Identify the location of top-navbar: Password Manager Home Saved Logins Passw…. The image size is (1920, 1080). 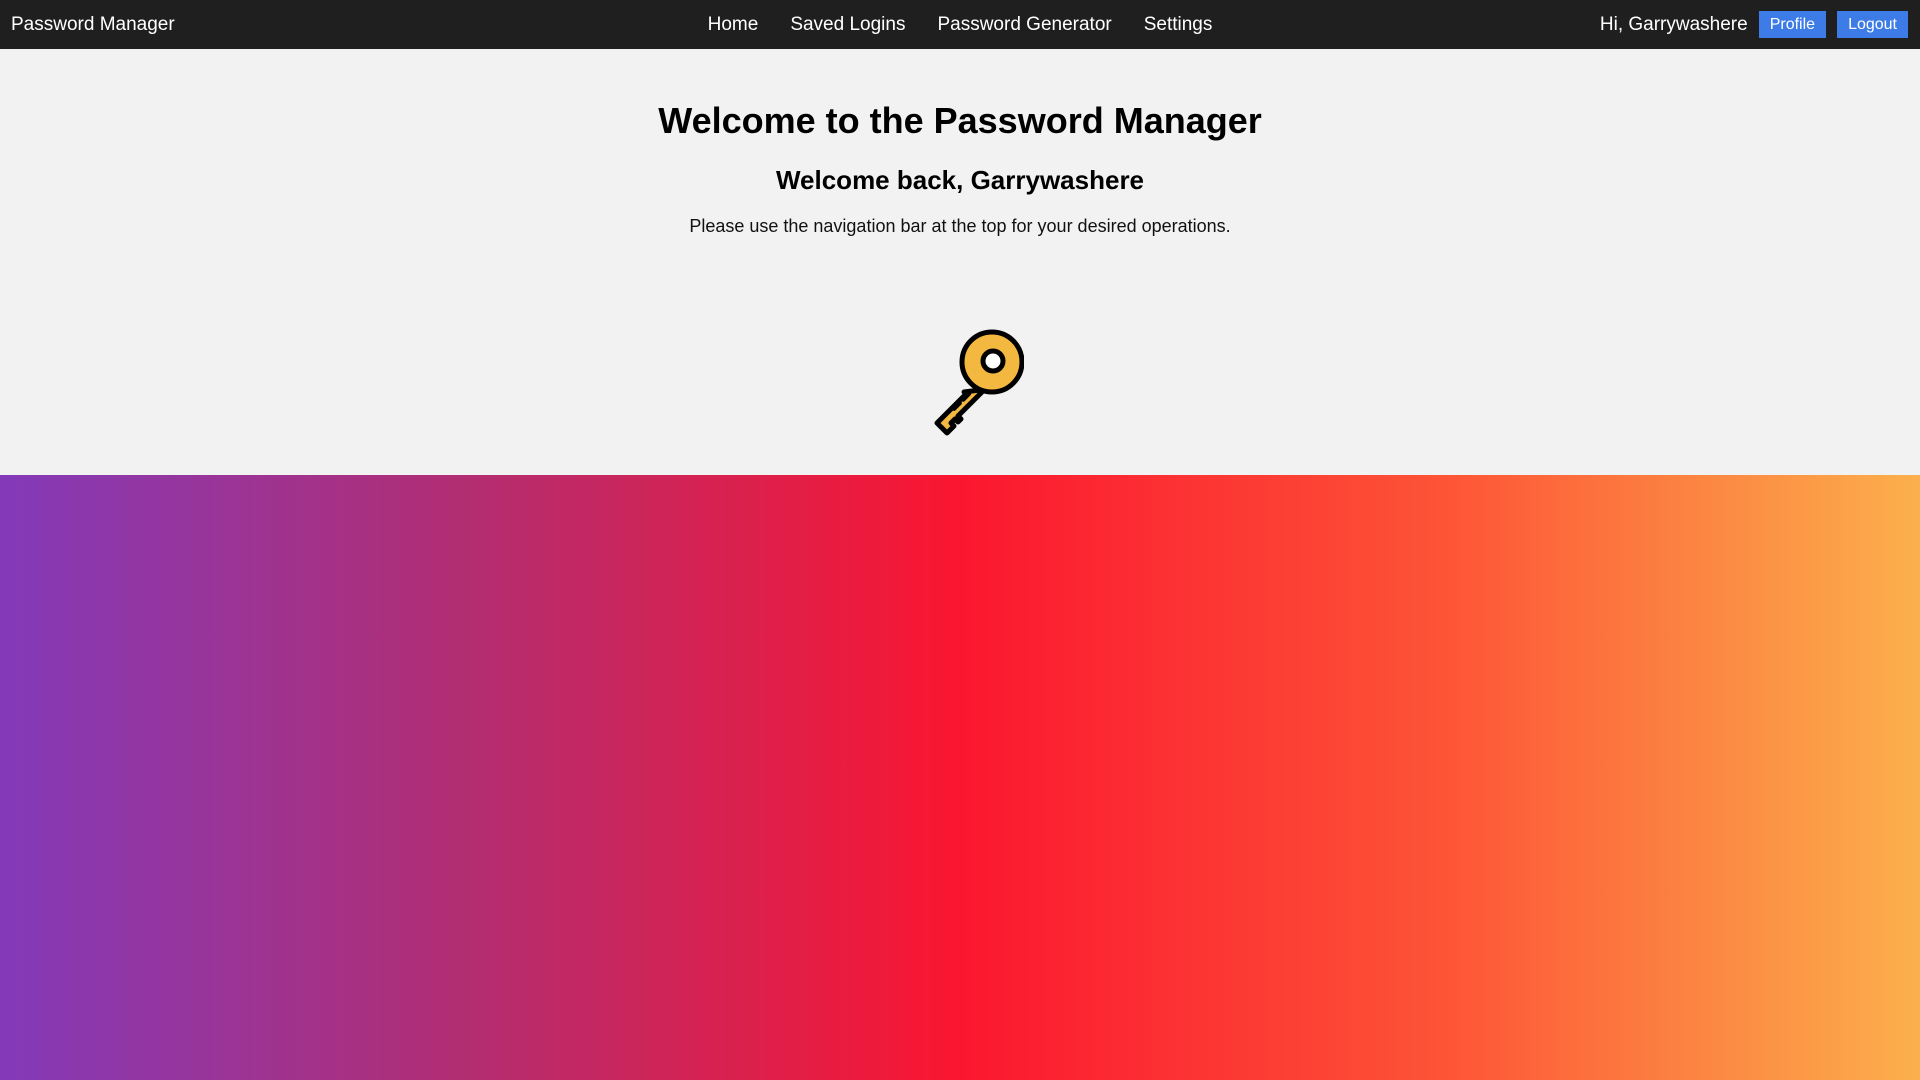
(960, 24).